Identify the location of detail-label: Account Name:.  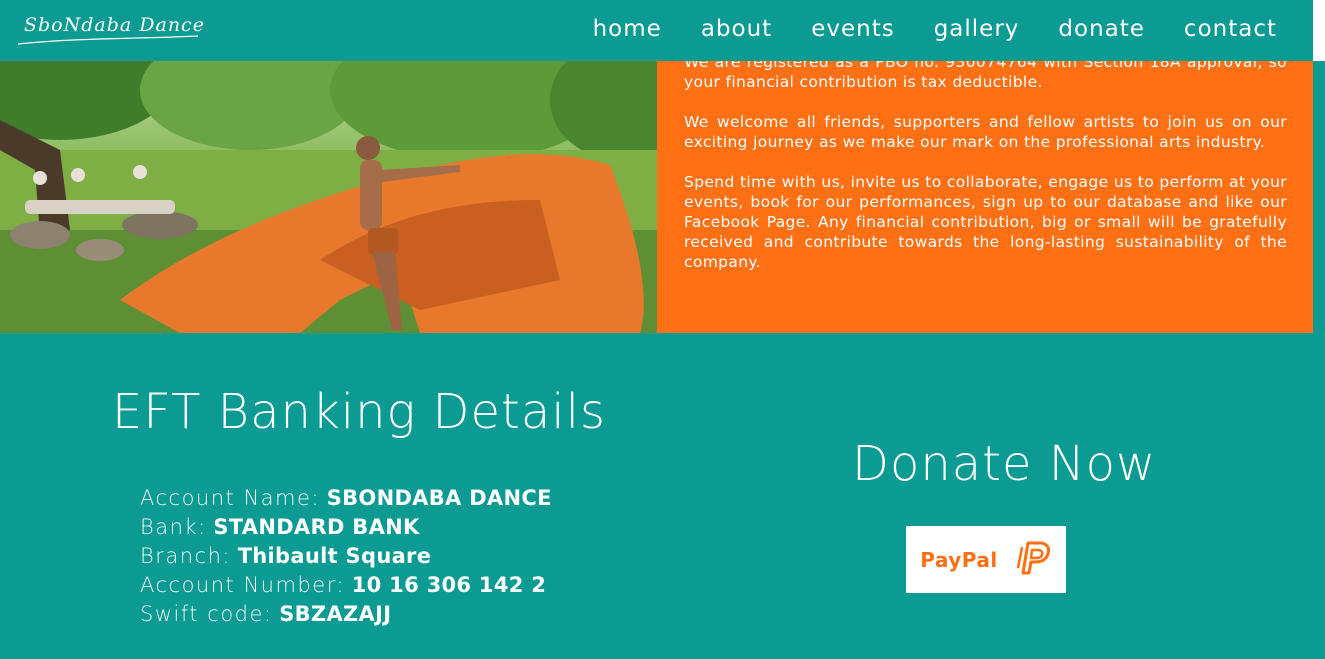
(230, 498).